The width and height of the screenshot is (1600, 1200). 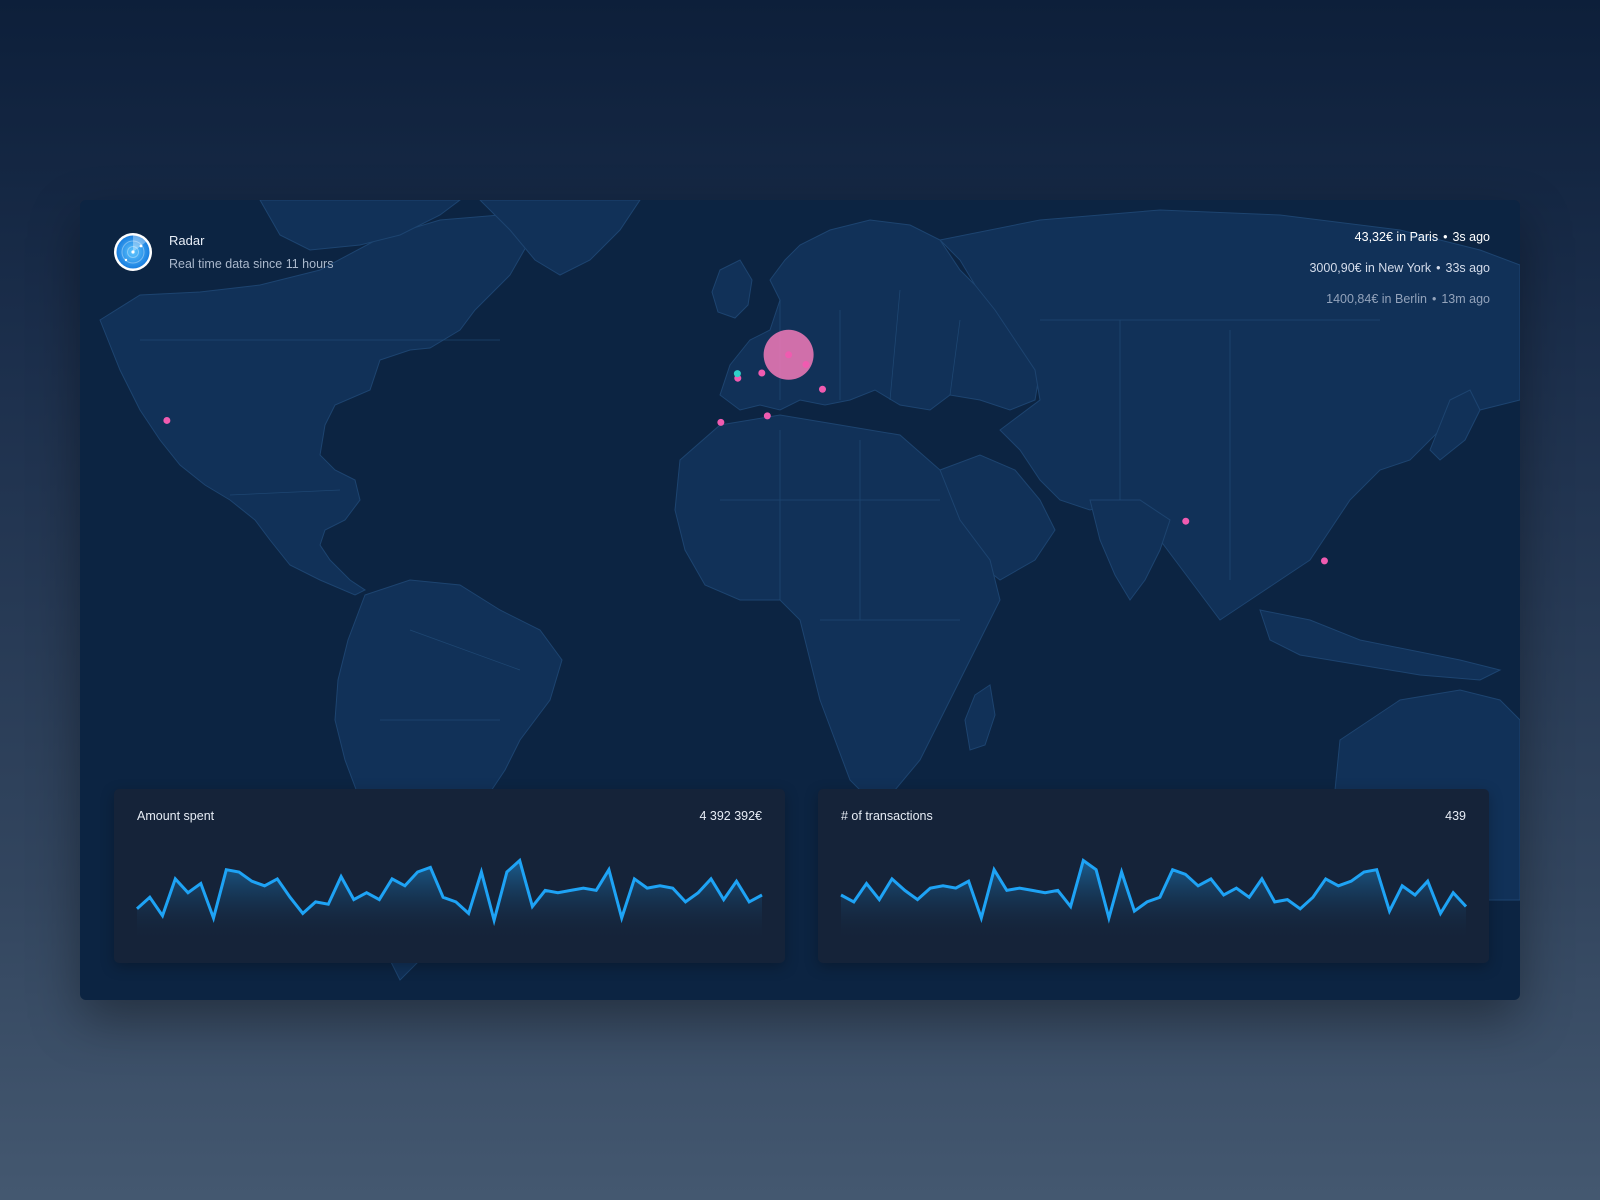 I want to click on feed-time: 33s ago, so click(x=1467, y=268).